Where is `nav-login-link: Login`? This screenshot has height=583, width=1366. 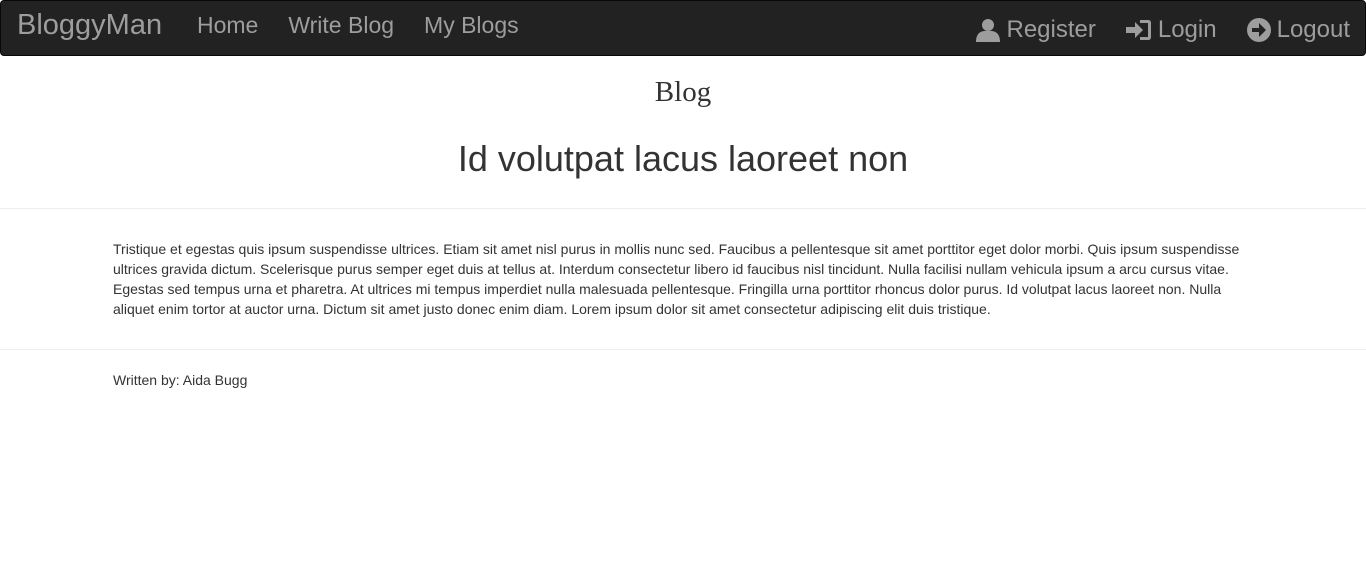
nav-login-link: Login is located at coordinates (1171, 30).